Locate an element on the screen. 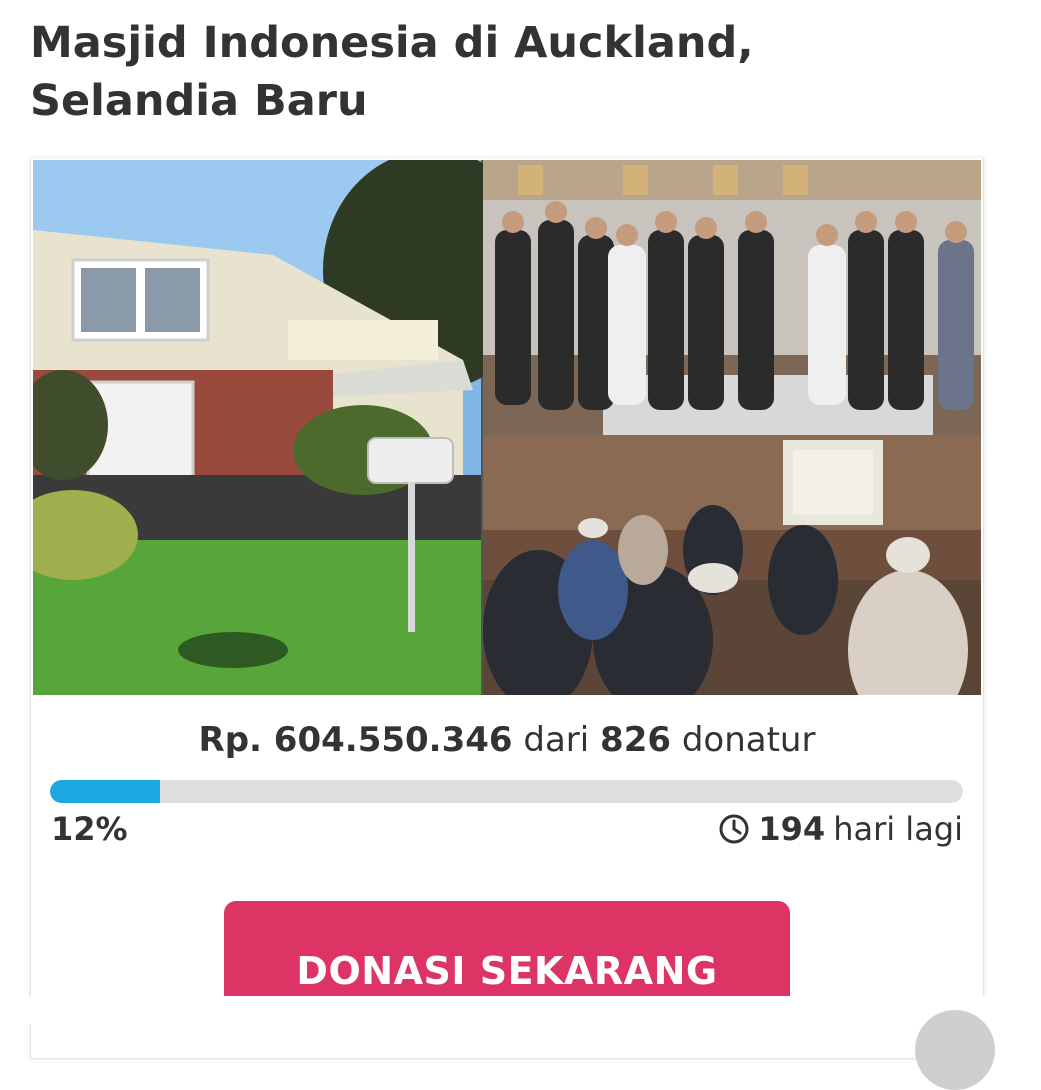  days-label: hari lagi is located at coordinates (898, 829).